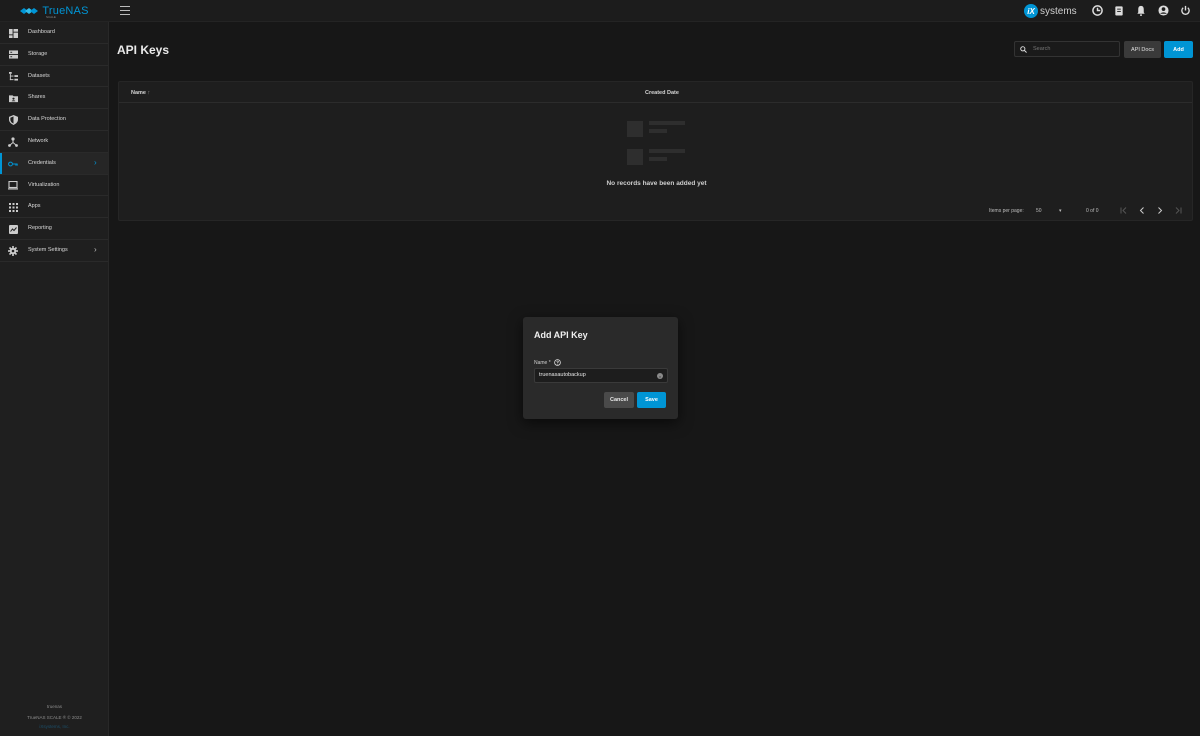 This screenshot has width=1200, height=736. Describe the element at coordinates (600, 11) in the screenshot. I see `top-bar: TrueNAS SCALE iX systems` at that location.